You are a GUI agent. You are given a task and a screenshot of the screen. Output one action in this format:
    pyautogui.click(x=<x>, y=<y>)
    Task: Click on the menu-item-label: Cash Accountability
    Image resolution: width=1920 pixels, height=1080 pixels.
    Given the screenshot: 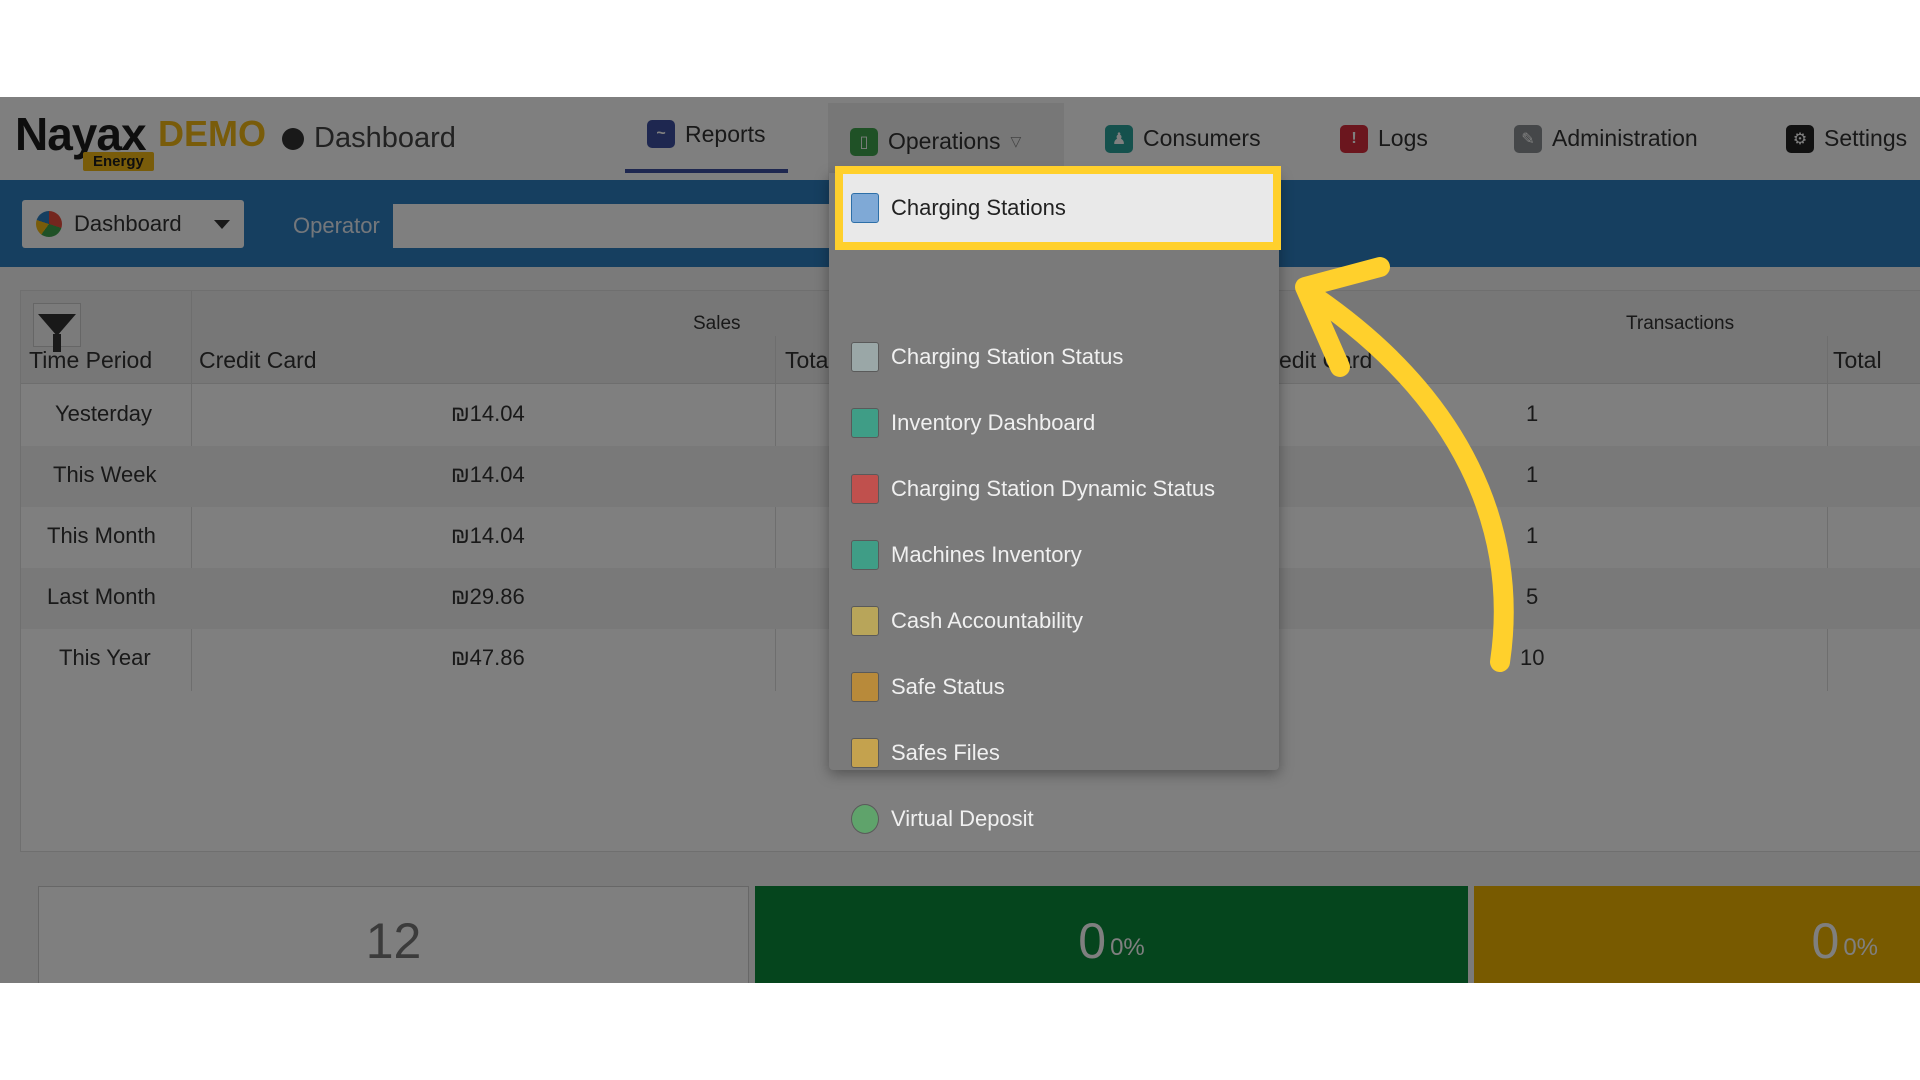 What is the action you would take?
    pyautogui.click(x=987, y=620)
    